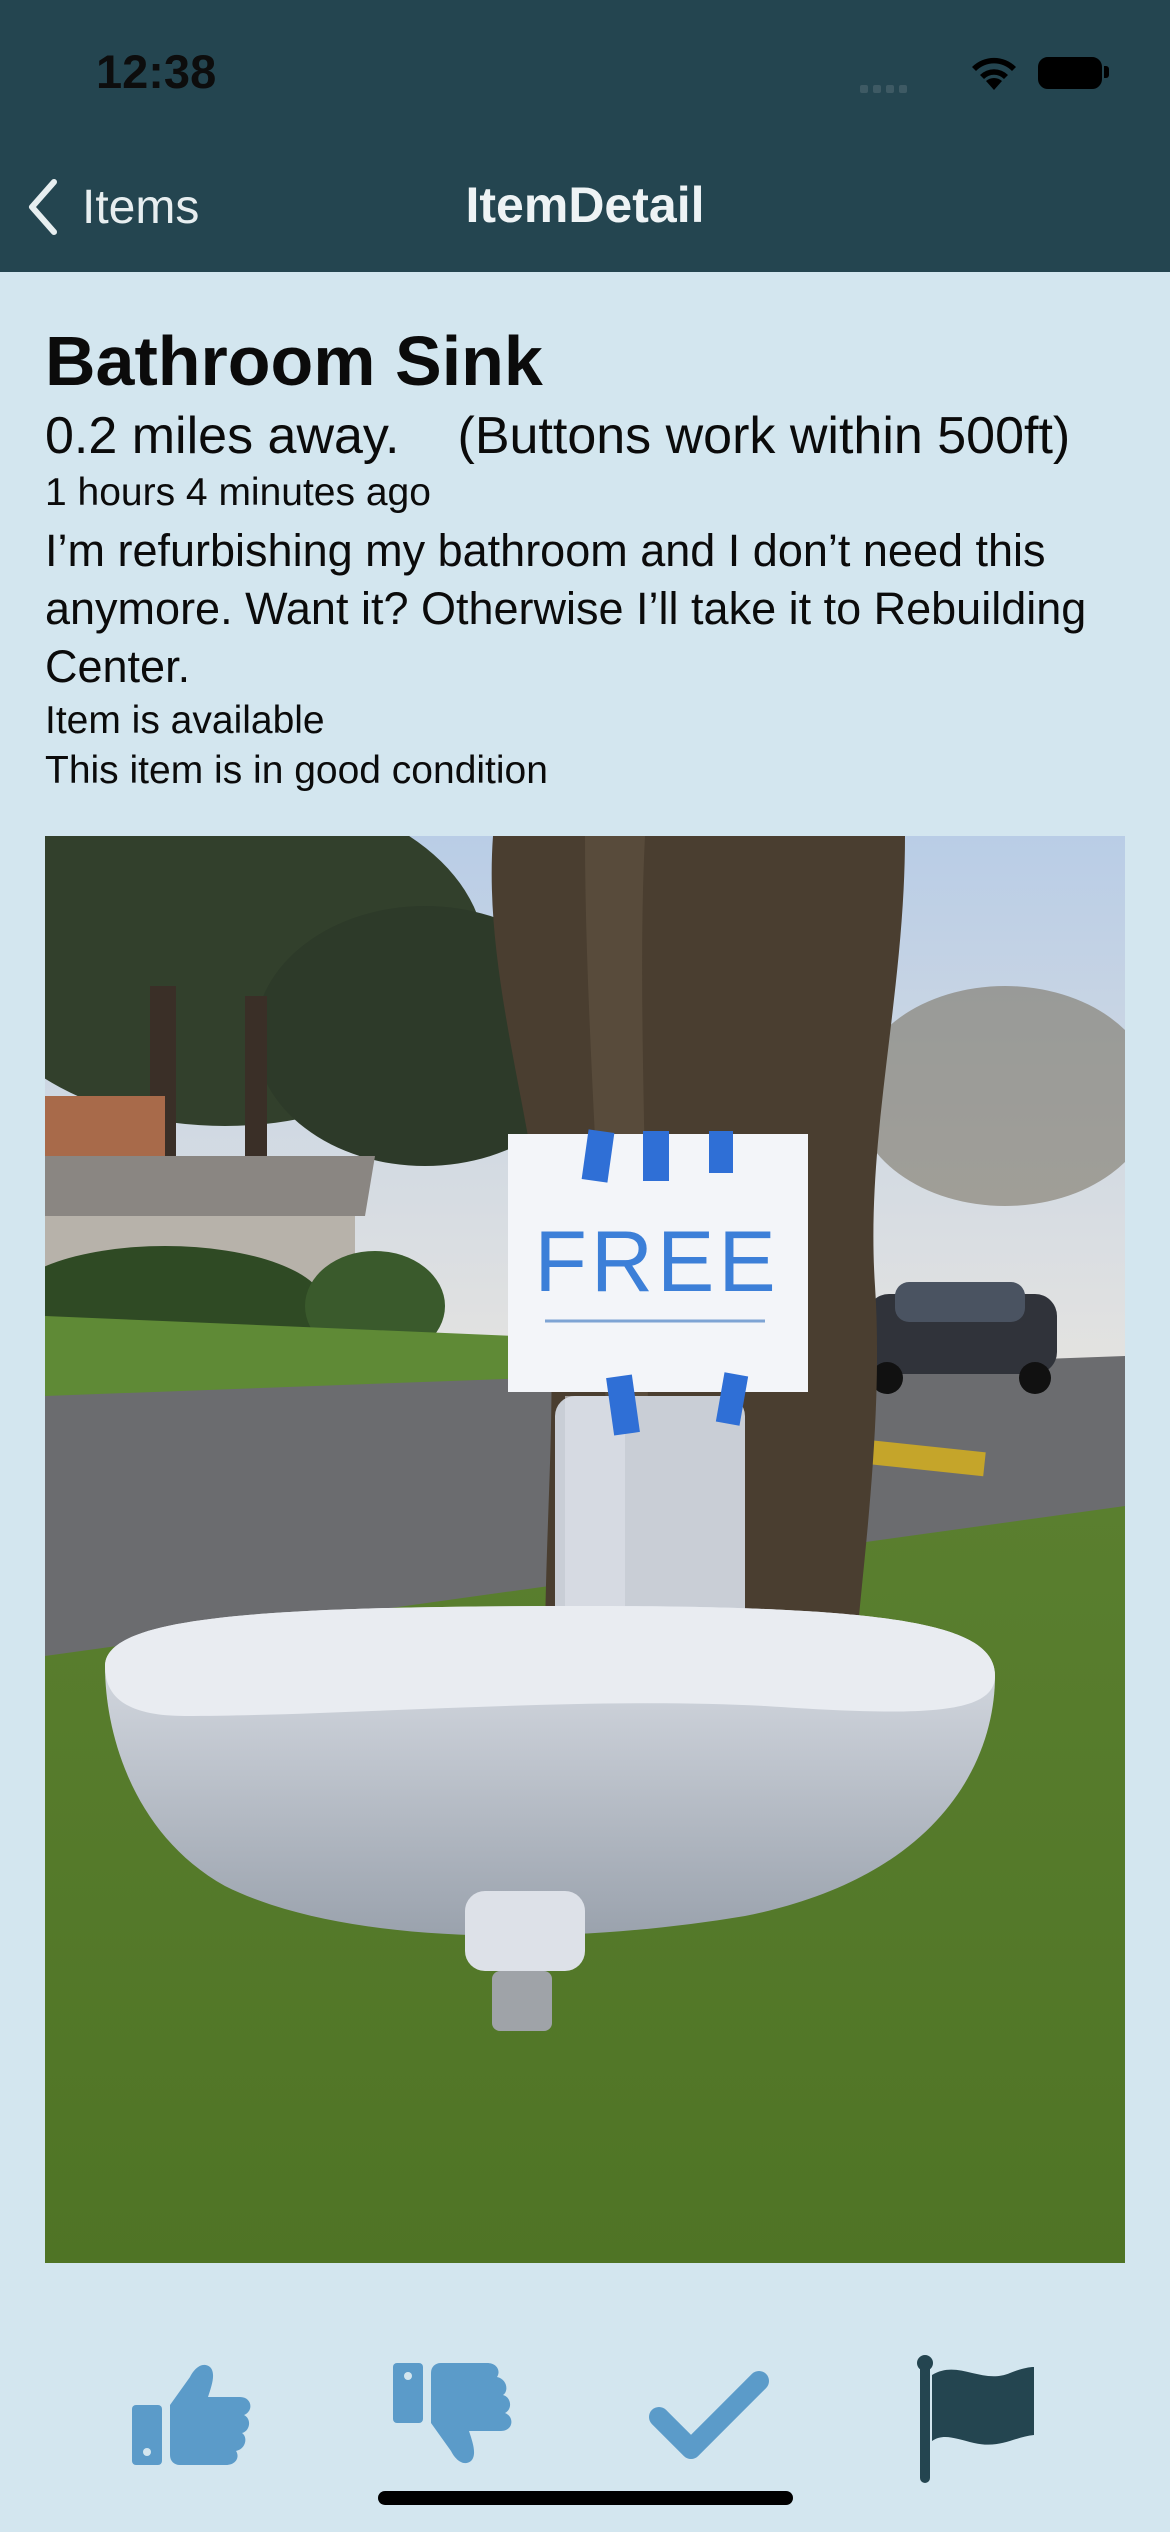 The width and height of the screenshot is (1170, 2532). Describe the element at coordinates (222, 436) in the screenshot. I see `item-distance: 0.2 miles away.` at that location.